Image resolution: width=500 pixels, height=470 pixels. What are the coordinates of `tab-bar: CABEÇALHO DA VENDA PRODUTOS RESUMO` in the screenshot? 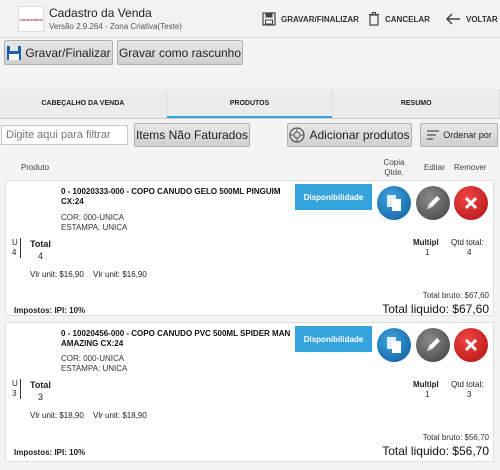 It's located at (250, 104).